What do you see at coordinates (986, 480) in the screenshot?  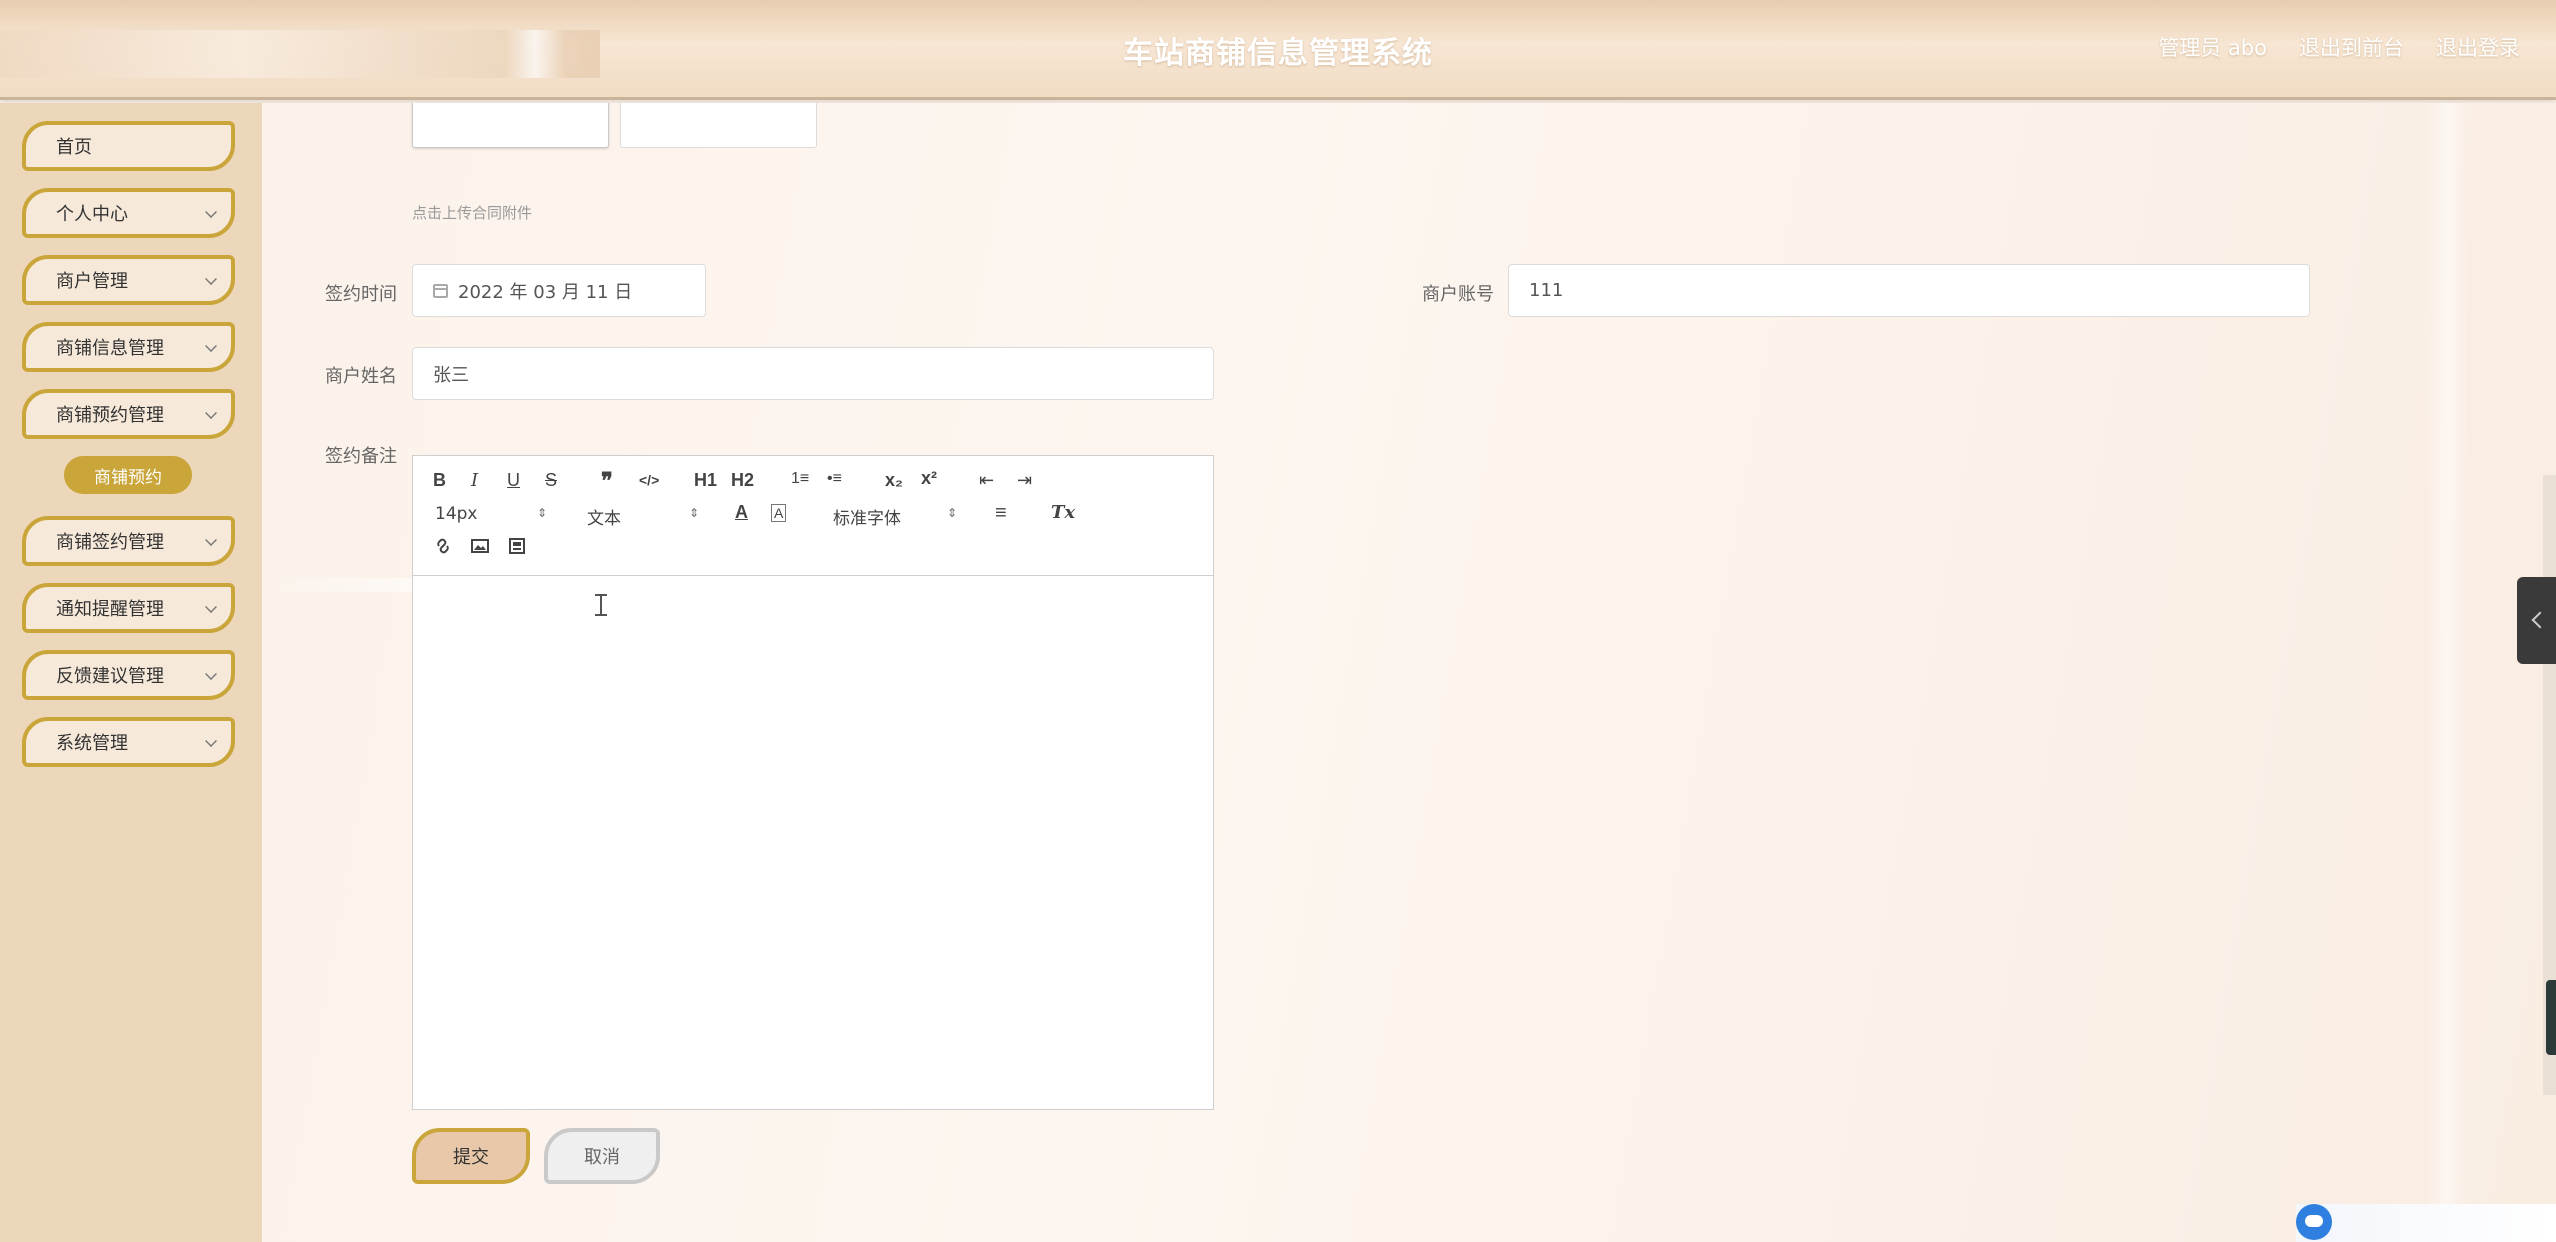 I see `outdent-button: ⇤` at bounding box center [986, 480].